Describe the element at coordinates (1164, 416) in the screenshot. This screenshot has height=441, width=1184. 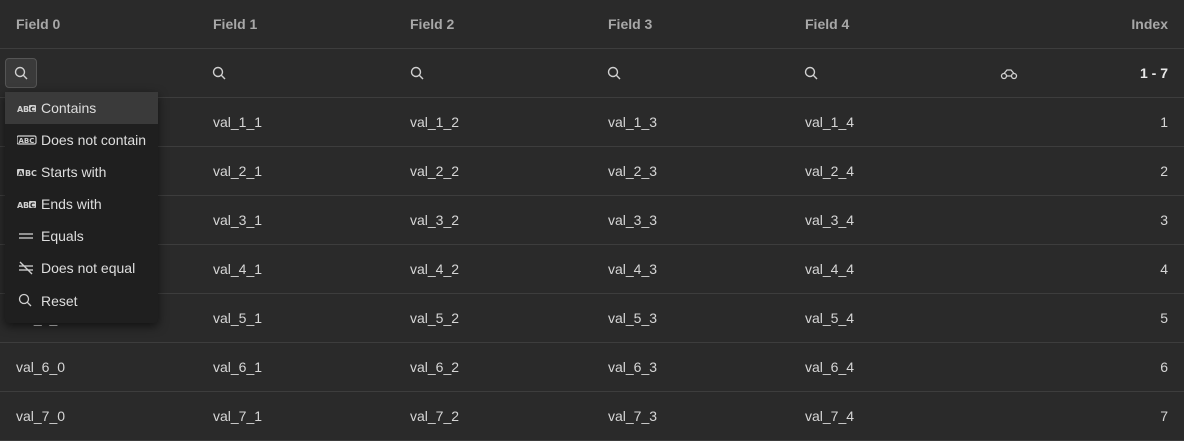
I see `cell-index: 7` at that location.